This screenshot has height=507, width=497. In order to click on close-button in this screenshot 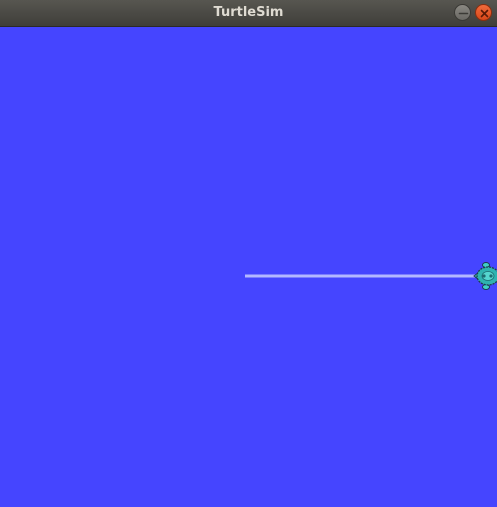, I will do `click(483, 12)`.